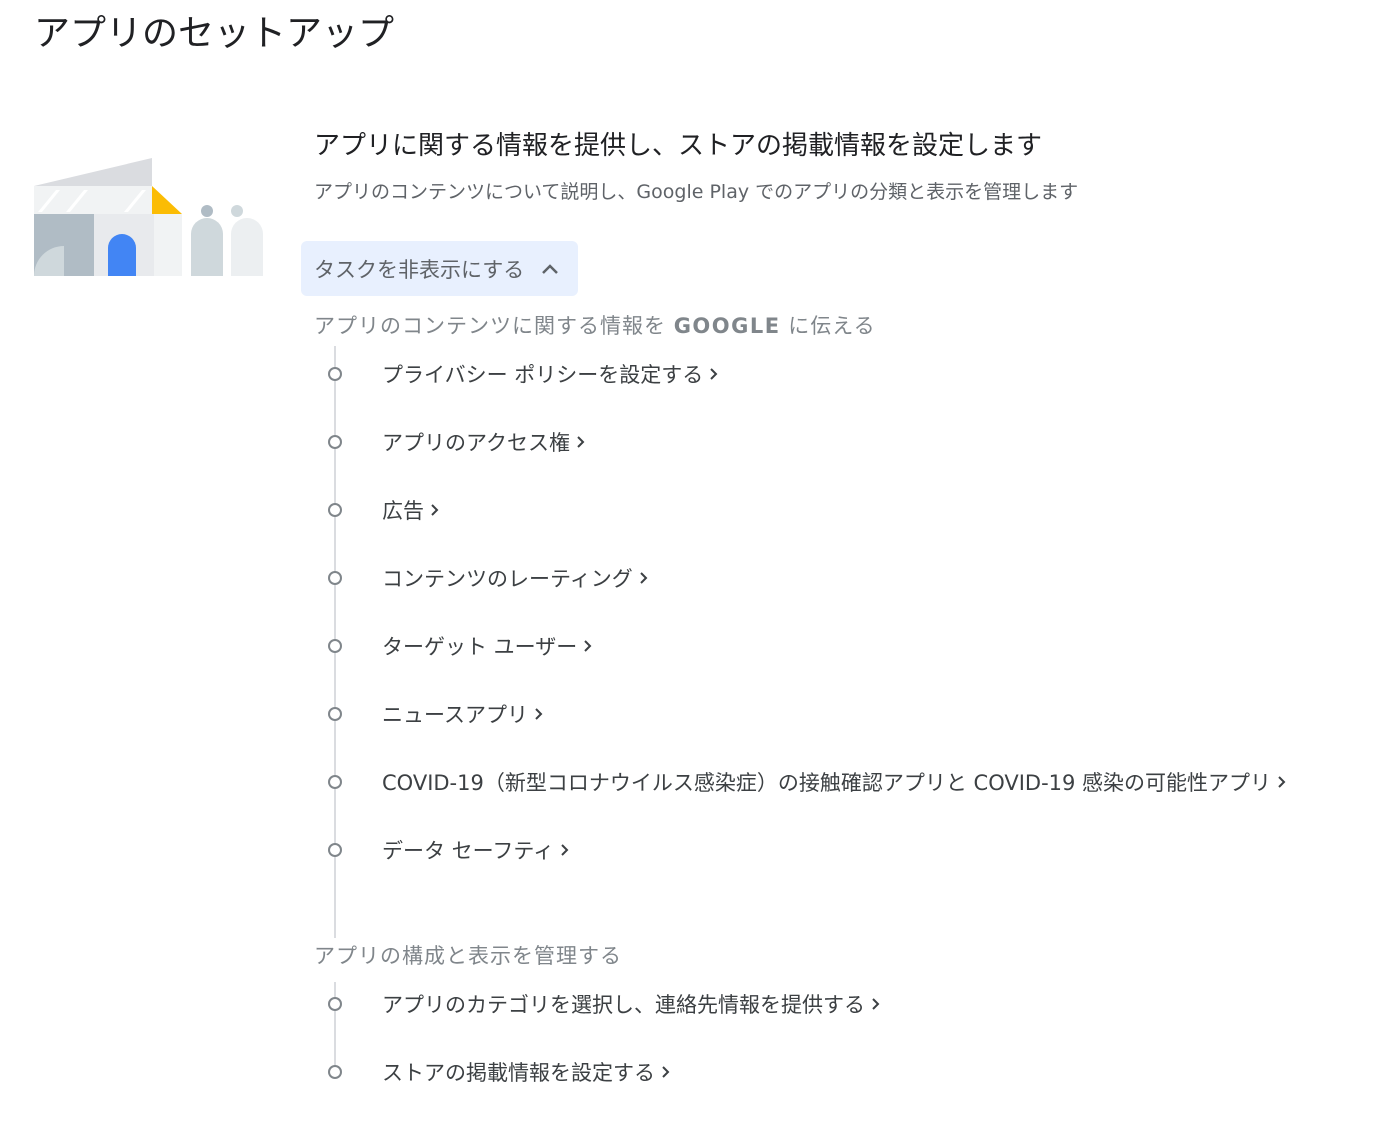 This screenshot has height=1137, width=1400. Describe the element at coordinates (507, 579) in the screenshot. I see `task-label: コンテンツのレーティング` at that location.